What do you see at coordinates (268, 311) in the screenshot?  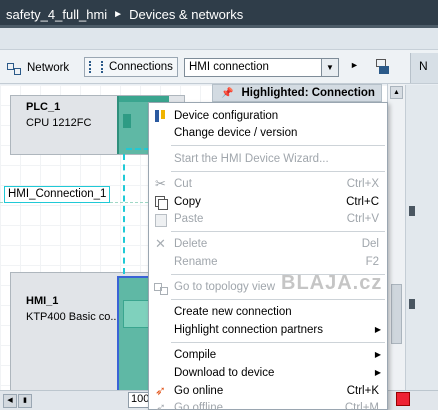 I see `menu-create-connection: Create new connection` at bounding box center [268, 311].